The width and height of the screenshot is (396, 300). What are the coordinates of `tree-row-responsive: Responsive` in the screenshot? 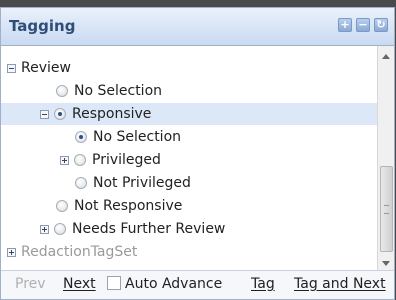 It's located at (190, 114).